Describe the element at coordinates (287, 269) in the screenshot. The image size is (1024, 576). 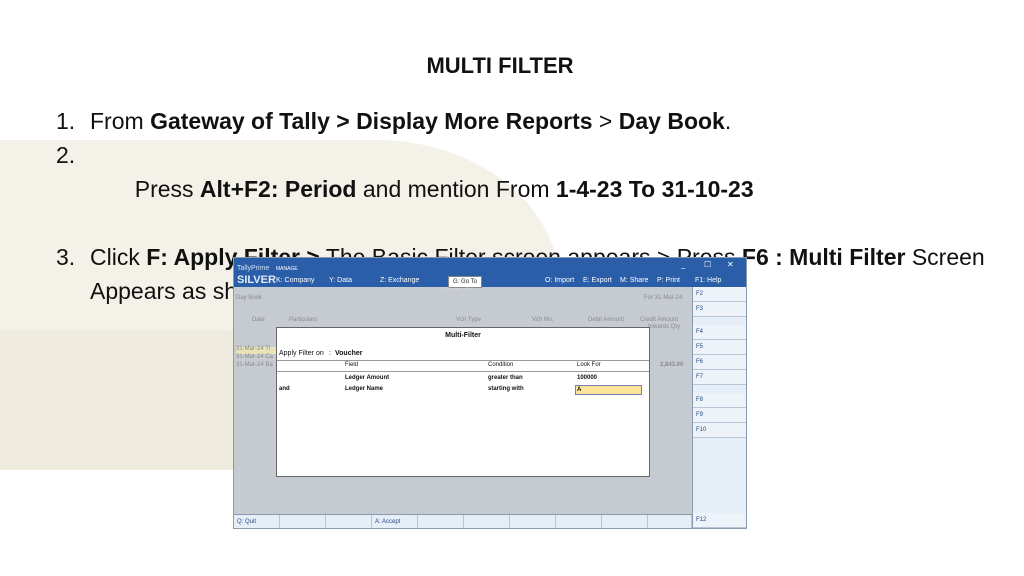
I see `manage-label: MANAGE` at that location.